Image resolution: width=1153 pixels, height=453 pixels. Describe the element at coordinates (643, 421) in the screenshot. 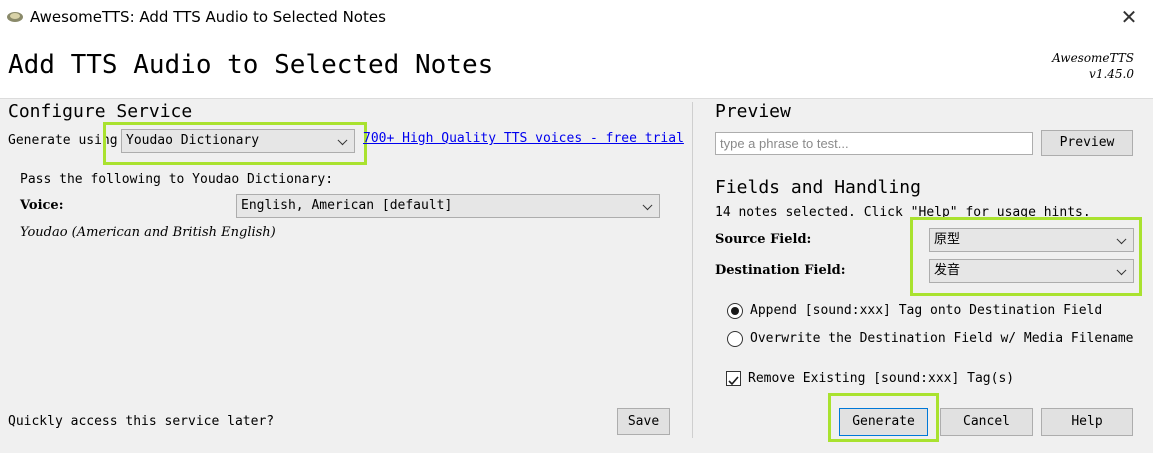

I see `save-button: Save` at that location.